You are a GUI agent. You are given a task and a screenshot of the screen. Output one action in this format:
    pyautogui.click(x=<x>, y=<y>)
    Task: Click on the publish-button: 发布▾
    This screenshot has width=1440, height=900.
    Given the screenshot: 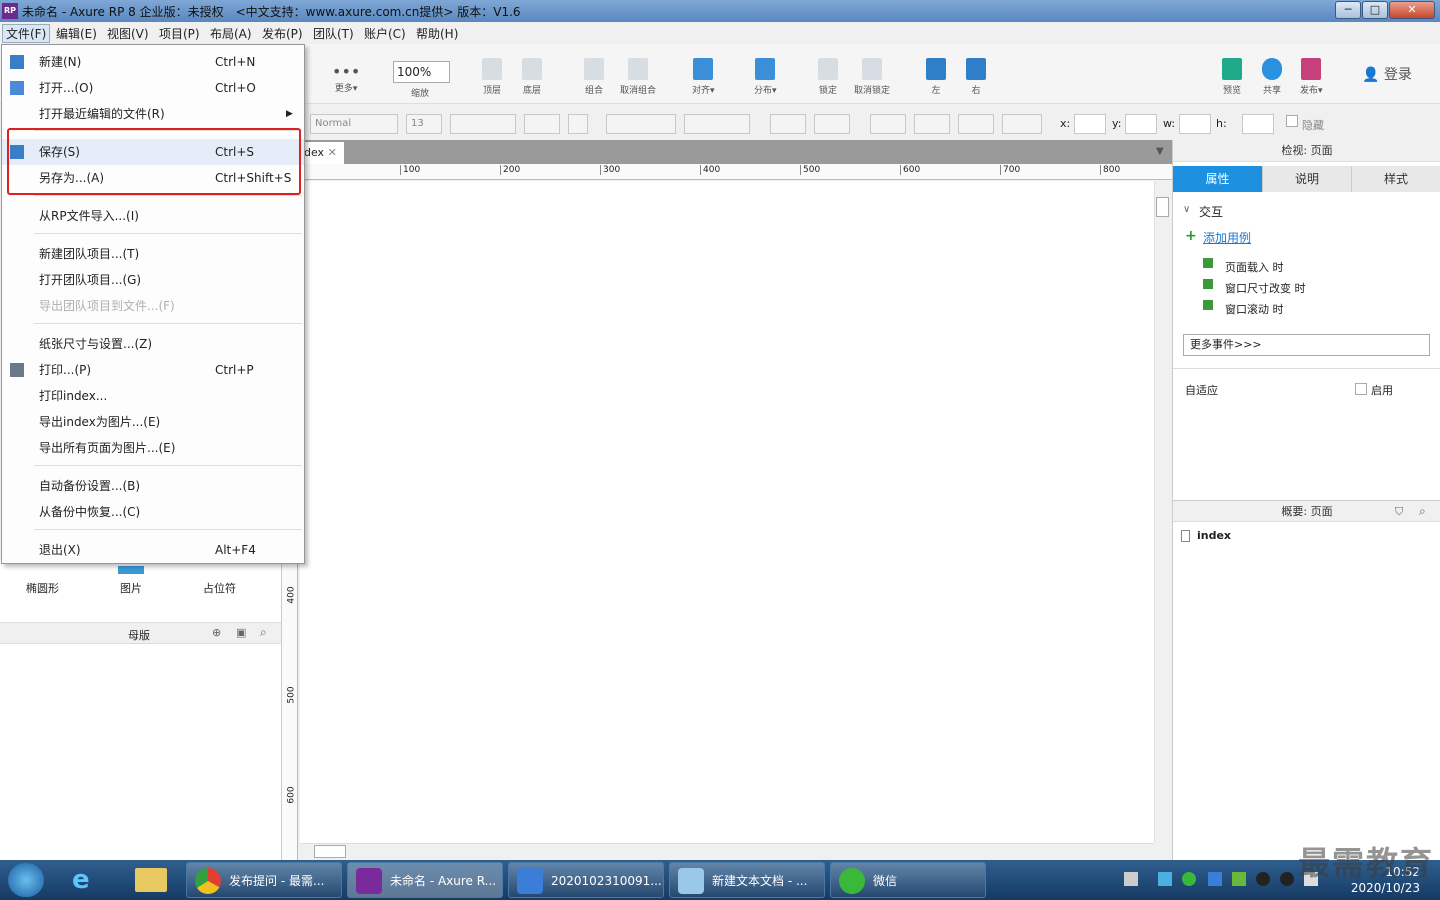 What is the action you would take?
    pyautogui.click(x=1311, y=77)
    